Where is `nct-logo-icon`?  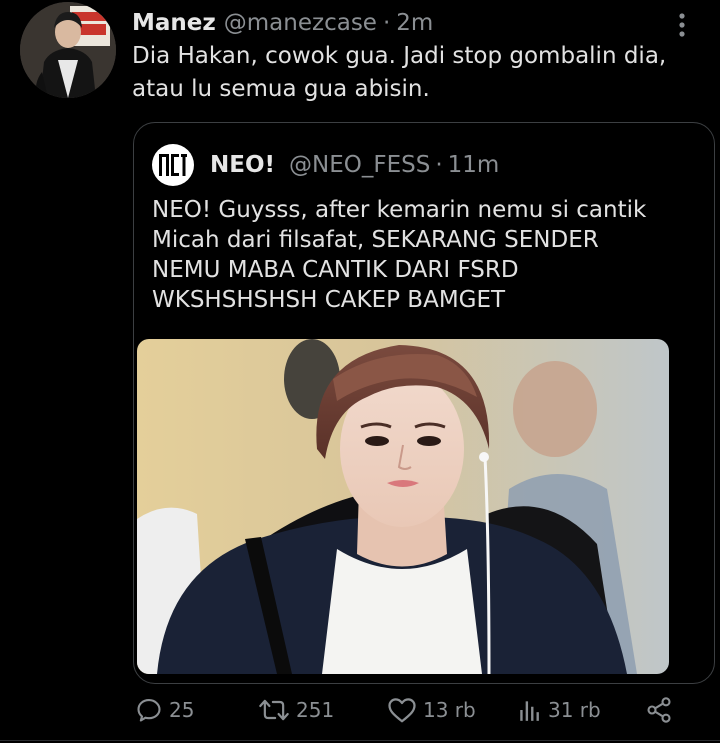 nct-logo-icon is located at coordinates (173, 165).